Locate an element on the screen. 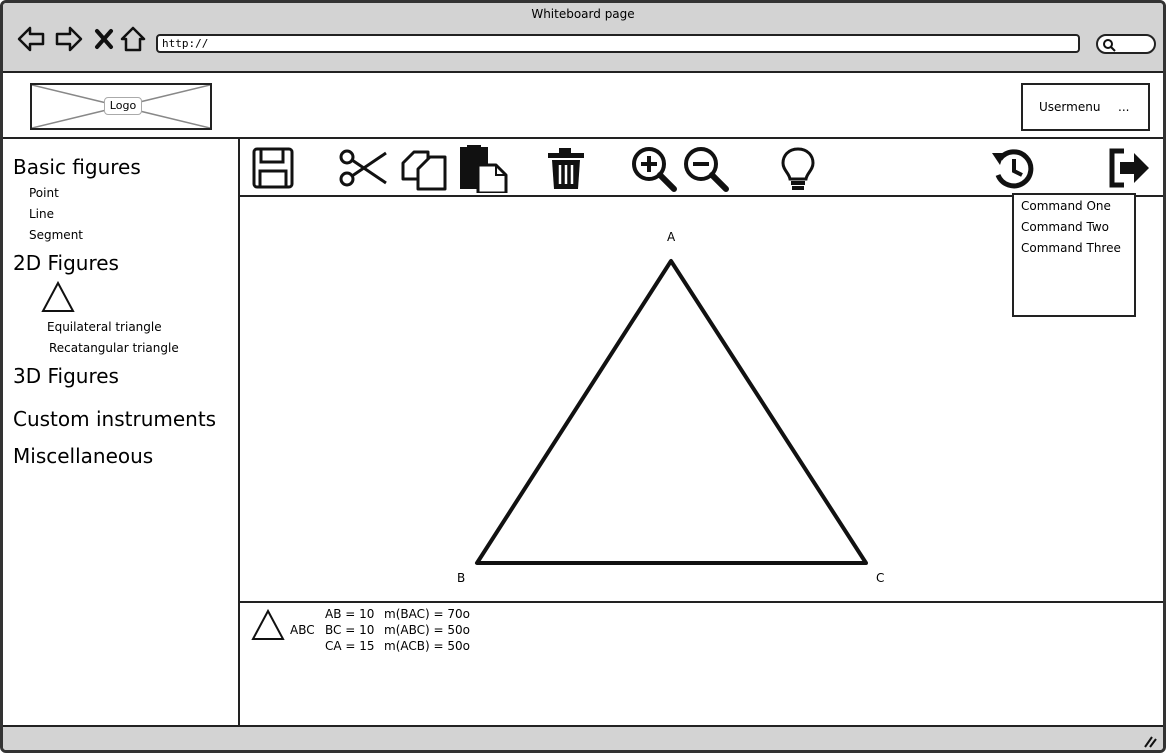 The height and width of the screenshot is (753, 1166). window-title: Whiteboard page is located at coordinates (583, 14).